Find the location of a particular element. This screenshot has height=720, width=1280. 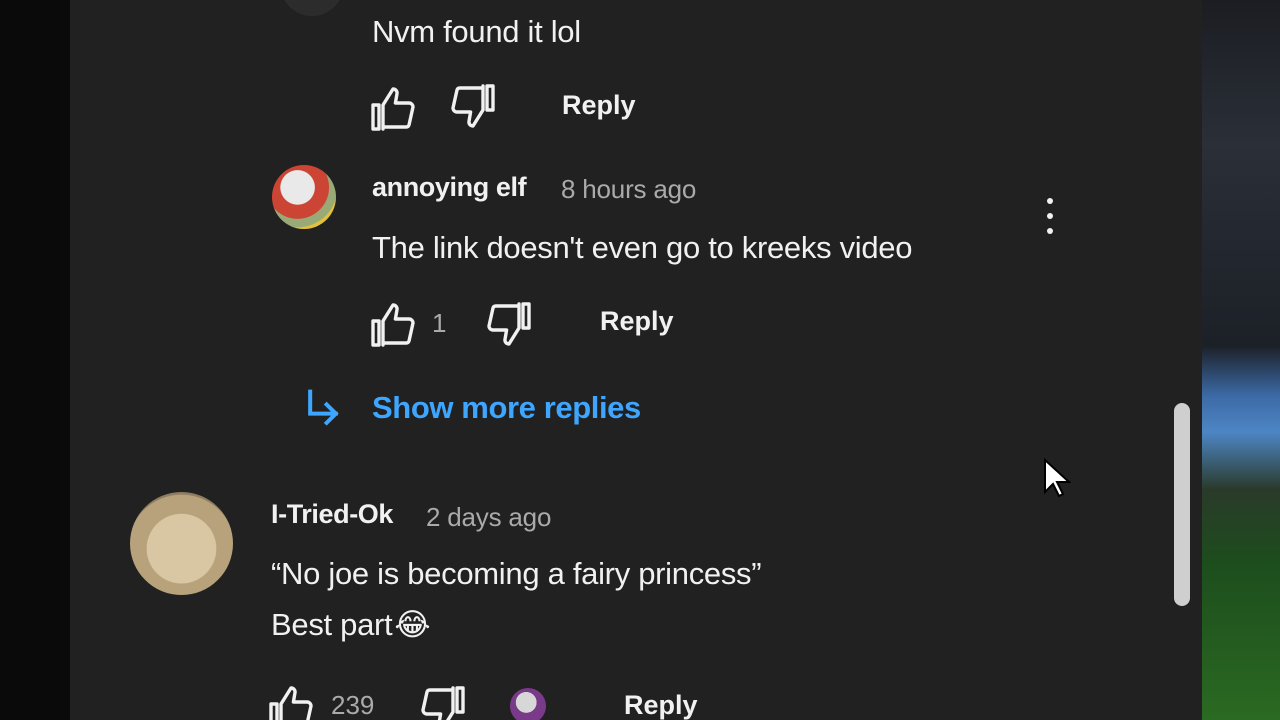

comment-timestamp: 8 hours ago is located at coordinates (628, 189).